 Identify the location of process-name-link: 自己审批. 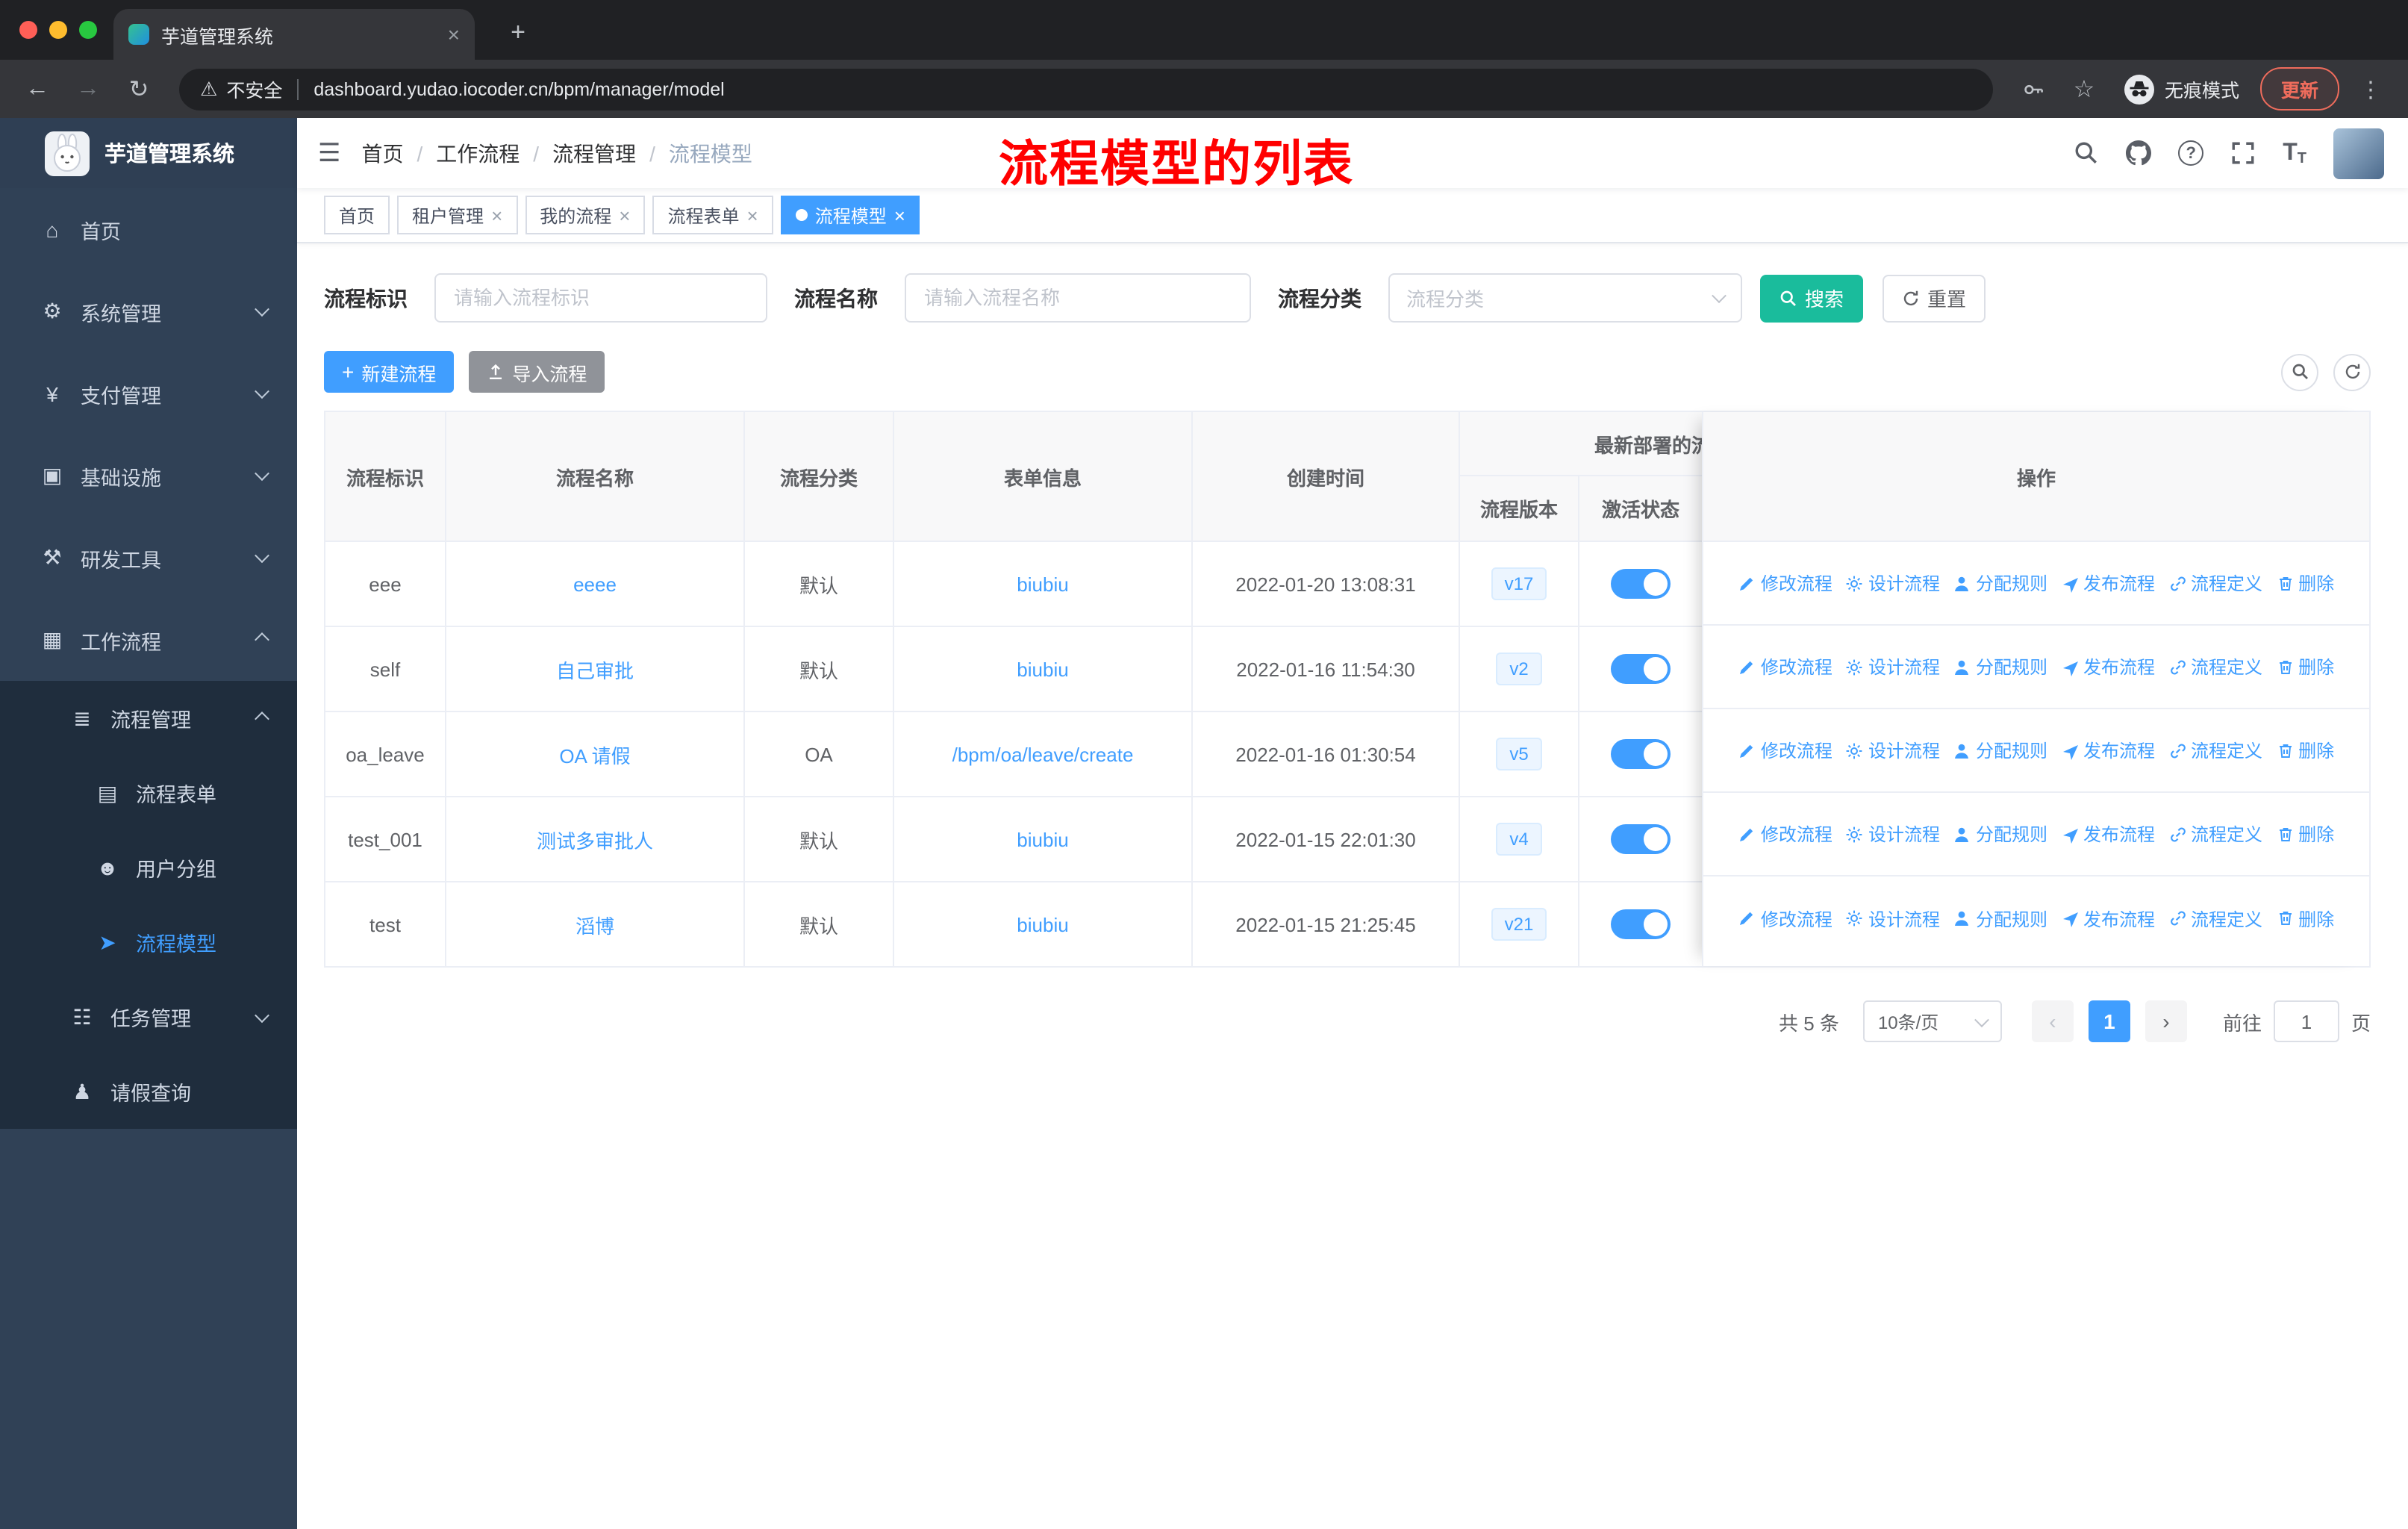
(595, 669).